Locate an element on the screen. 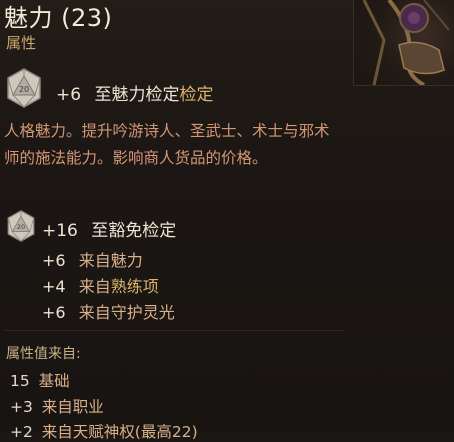  check-text: 至魅力检定 is located at coordinates (137, 95).